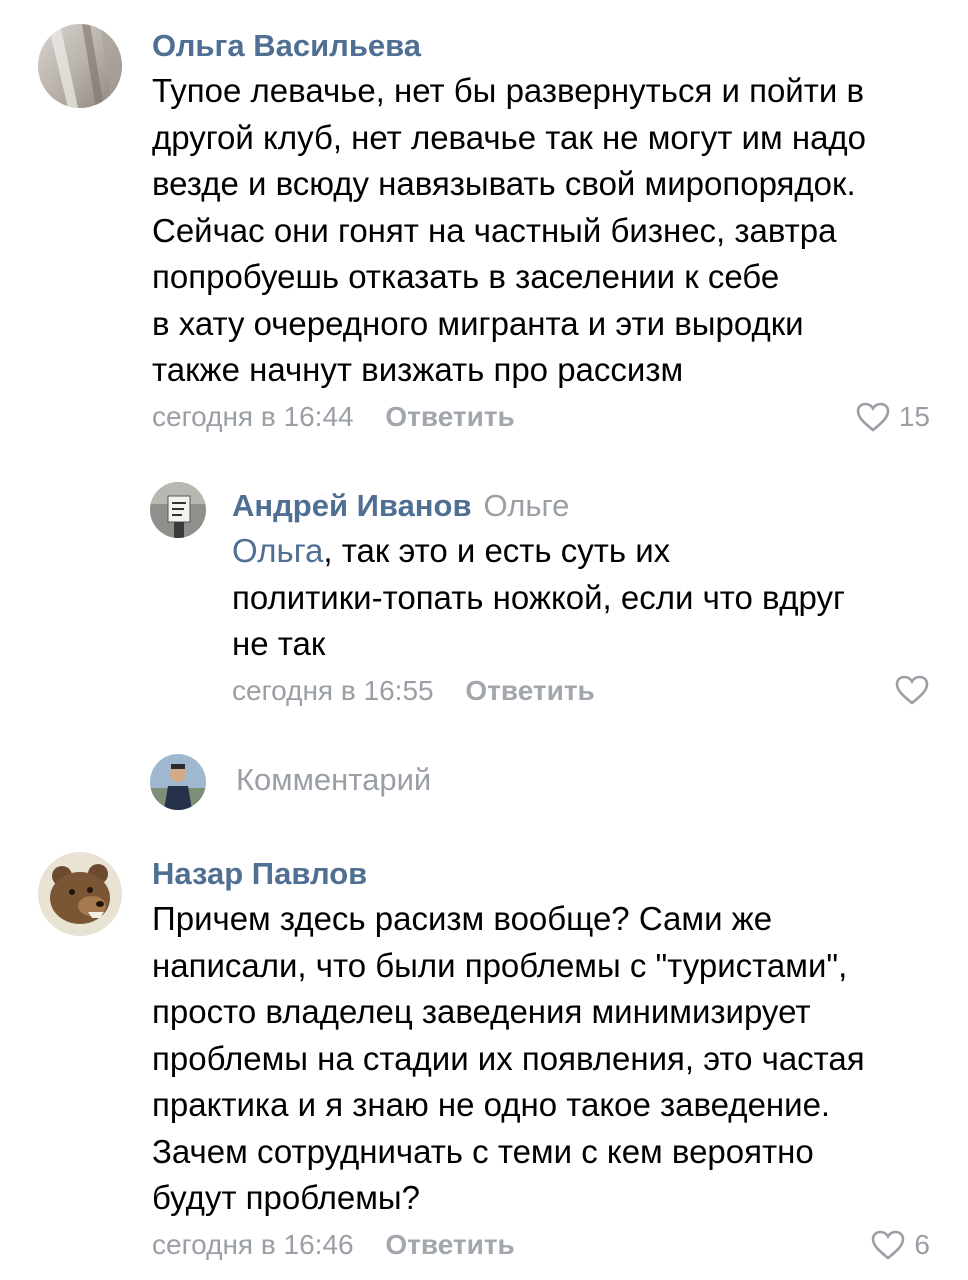 The width and height of the screenshot is (968, 1280). What do you see at coordinates (259, 874) in the screenshot?
I see `author-name: Назар Павлов` at bounding box center [259, 874].